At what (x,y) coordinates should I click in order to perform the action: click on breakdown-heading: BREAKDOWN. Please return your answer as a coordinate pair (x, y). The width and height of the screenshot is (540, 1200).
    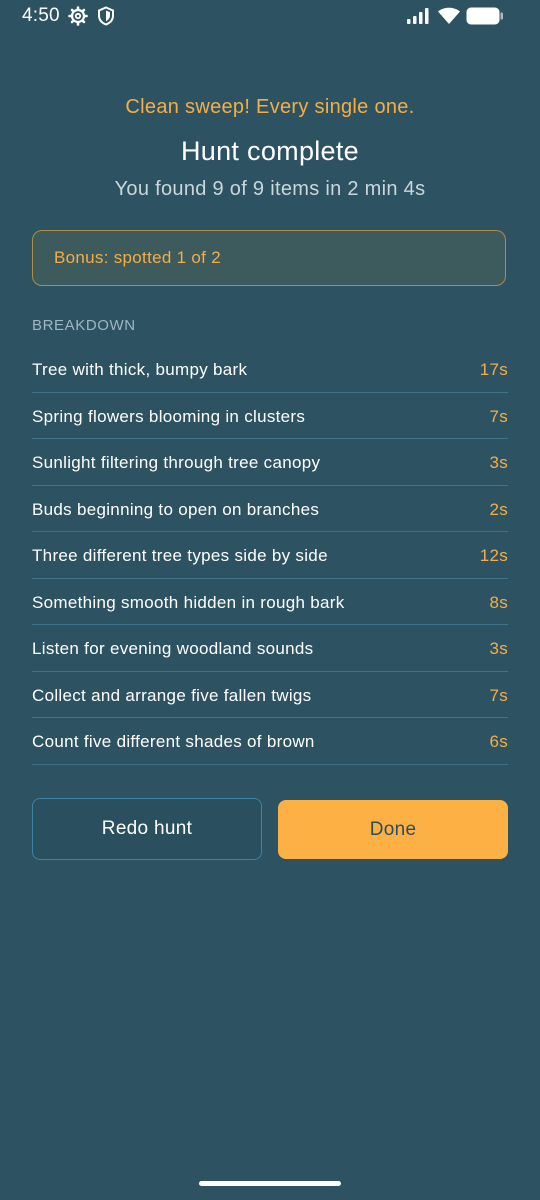
    Looking at the image, I should click on (84, 325).